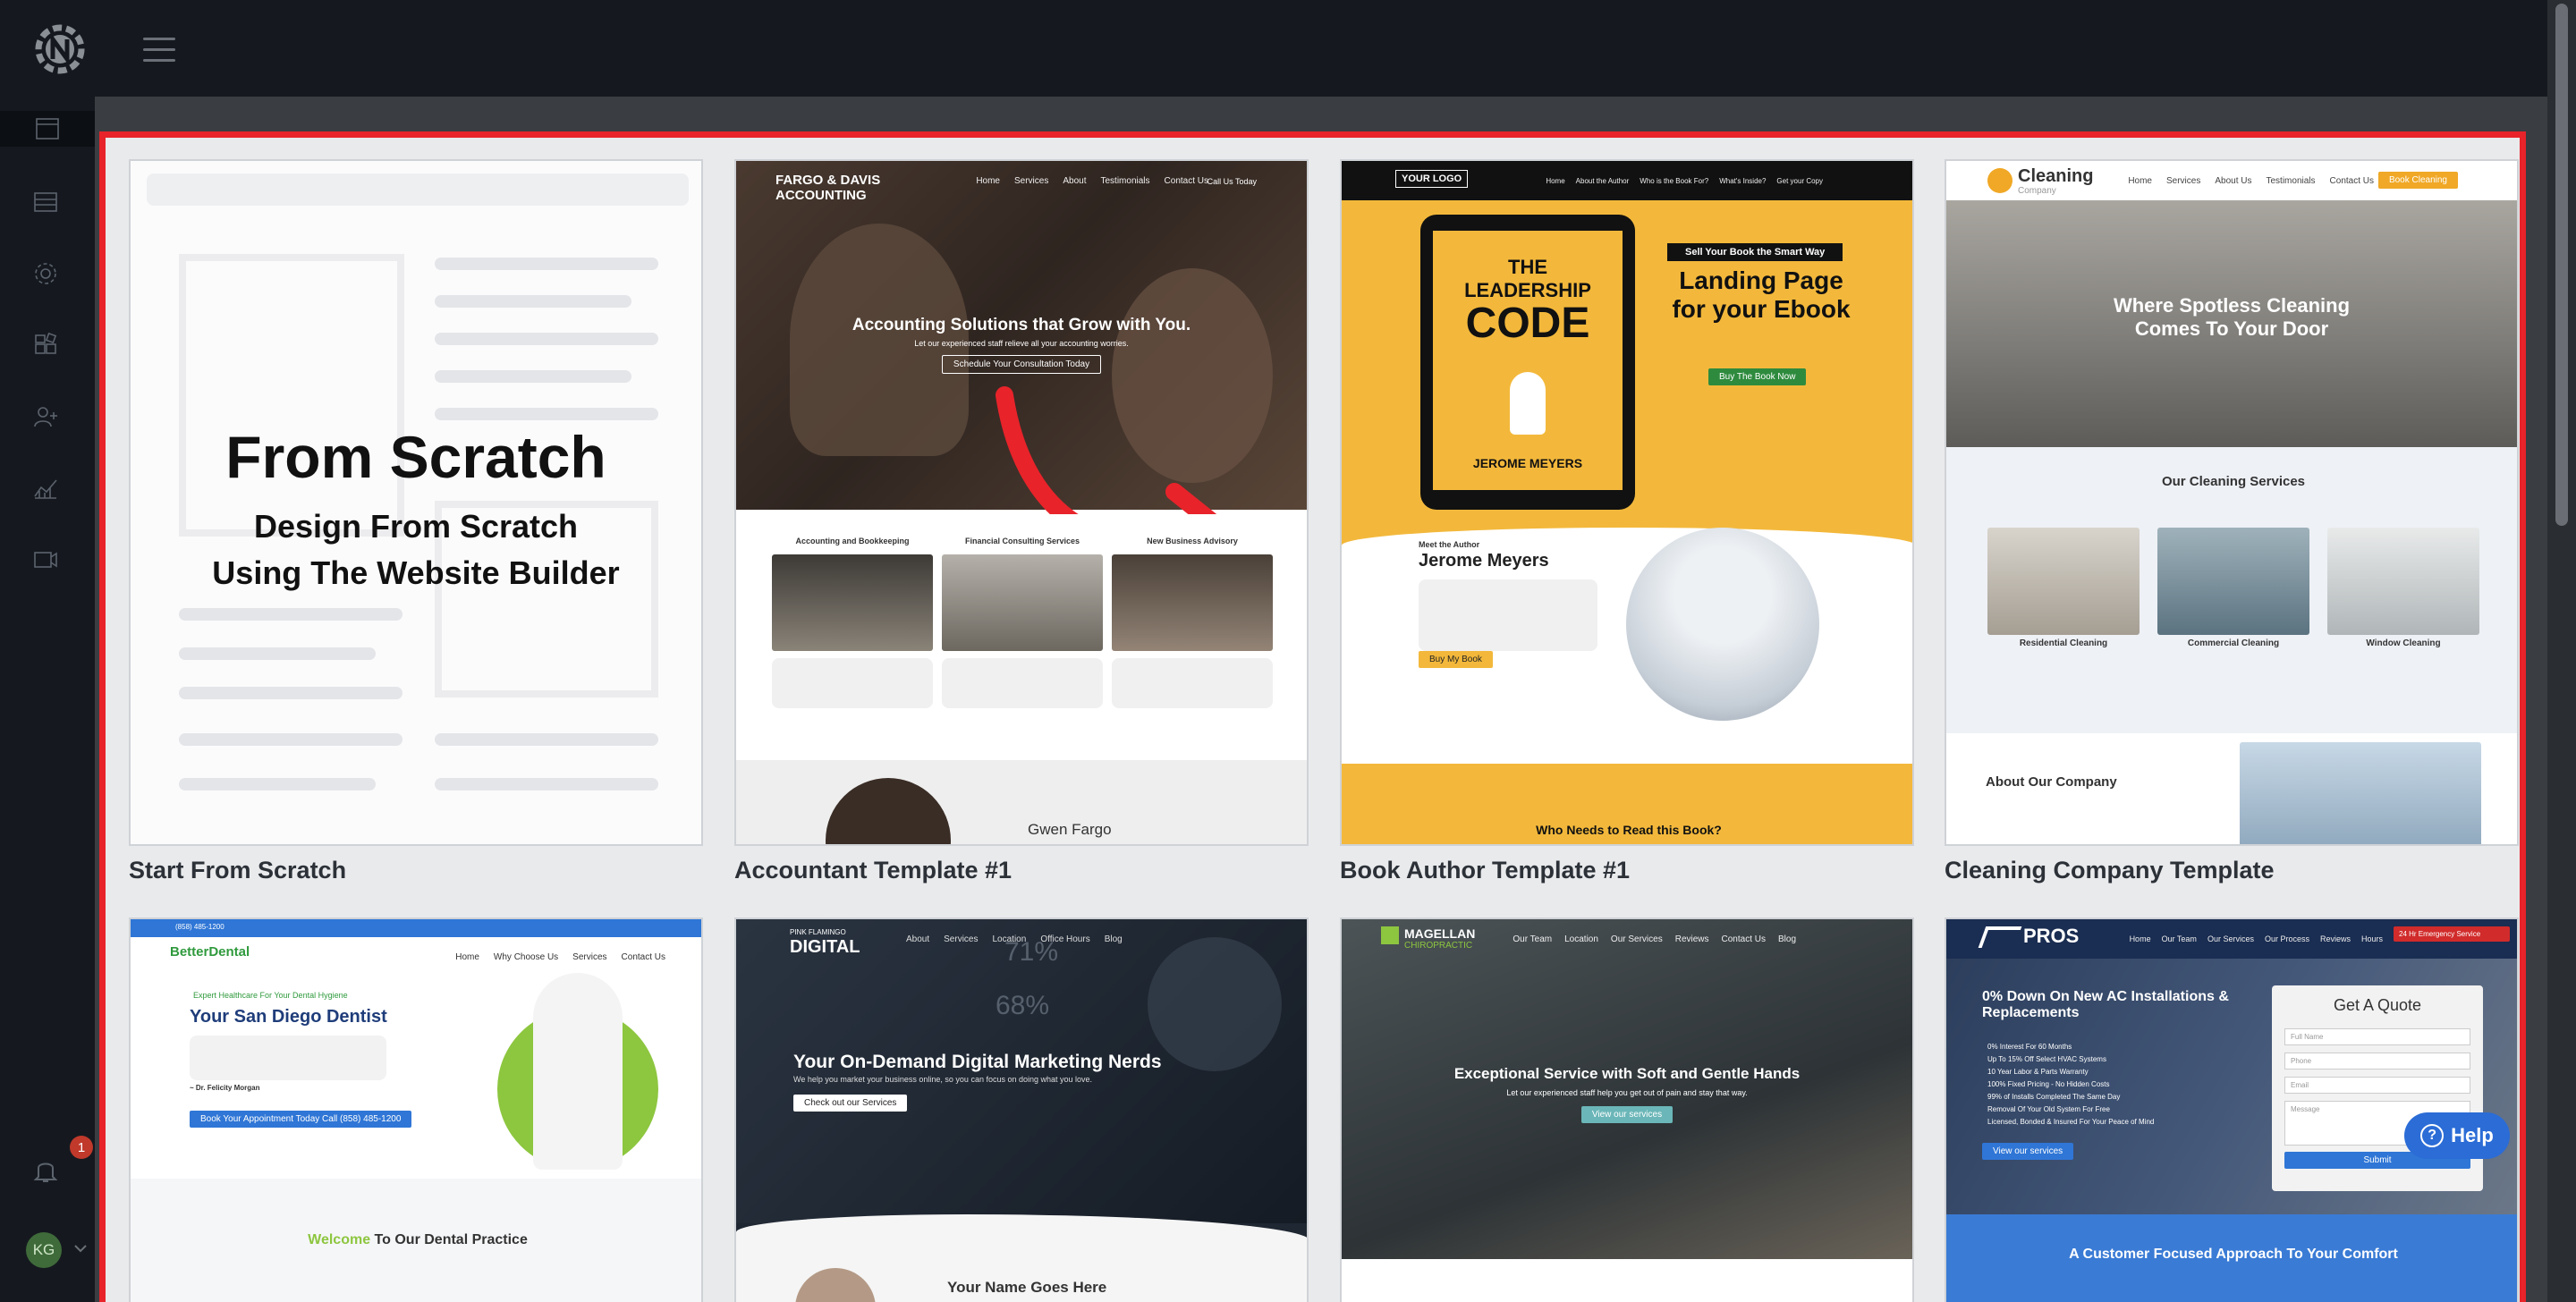  I want to click on ac-services-button: View our services, so click(2028, 1151).